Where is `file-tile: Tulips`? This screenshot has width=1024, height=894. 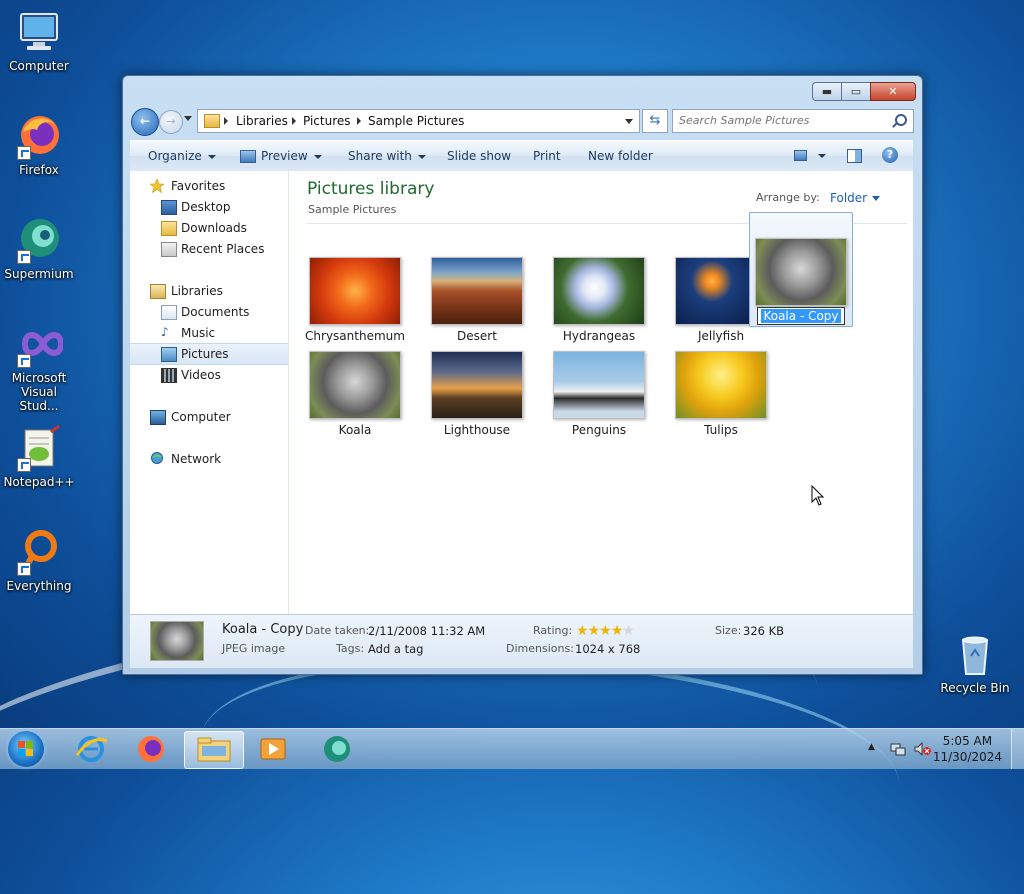
file-tile: Tulips is located at coordinates (721, 396).